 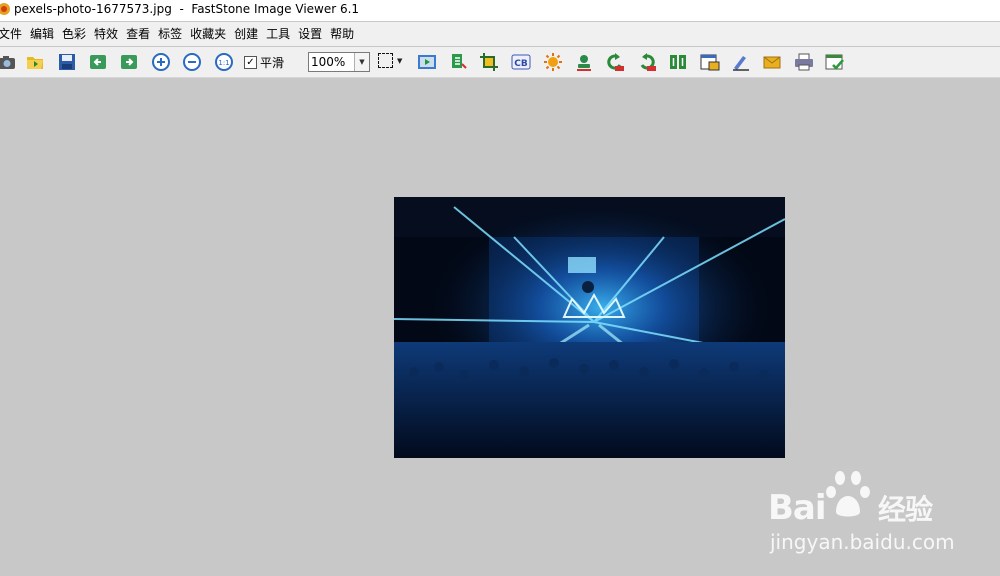 I want to click on baidu-watermark: Bai 经验 jingyan.baidu.com, so click(x=861, y=511).